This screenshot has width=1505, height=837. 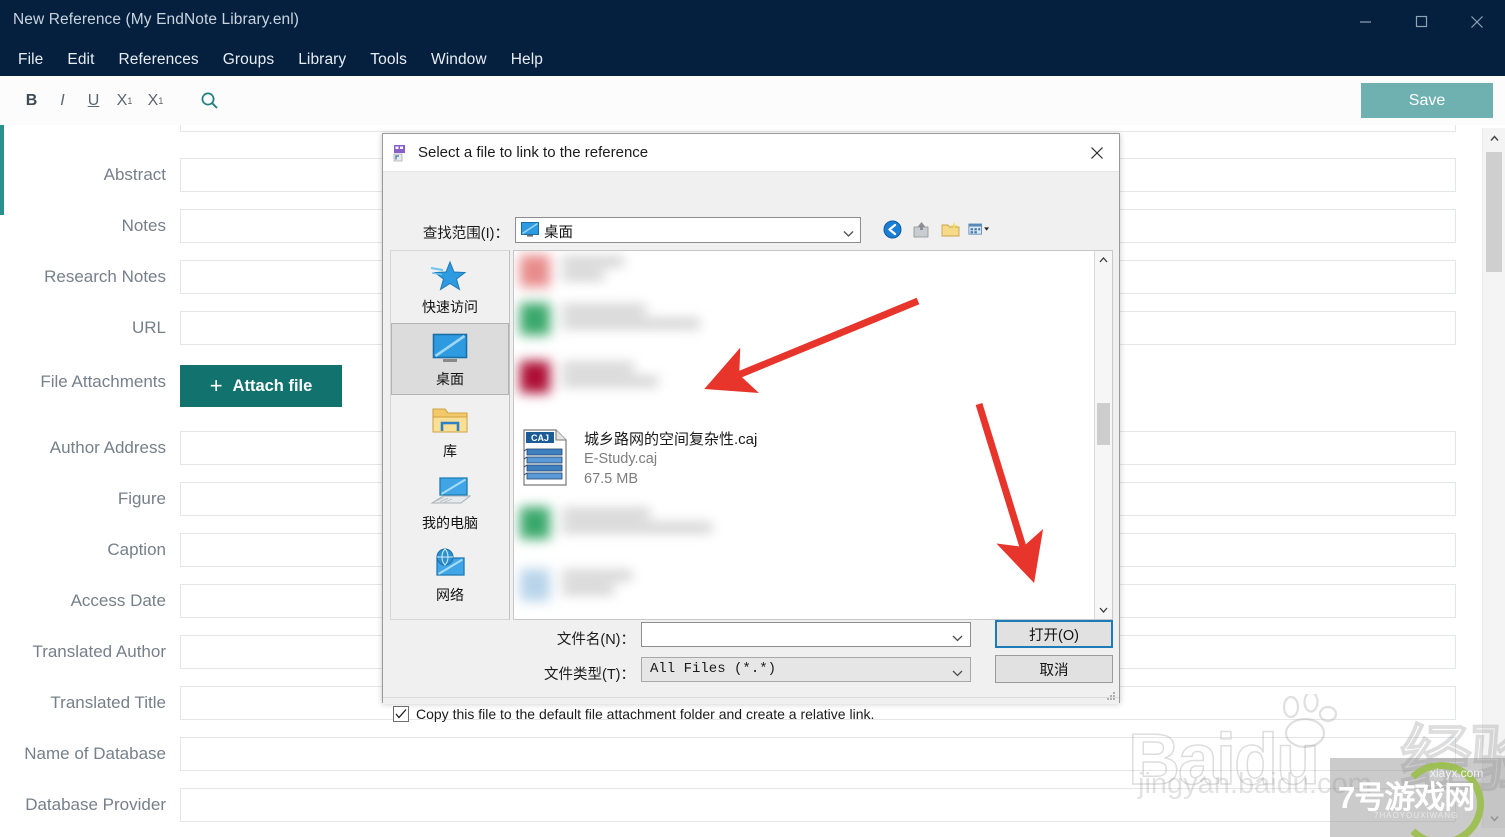 What do you see at coordinates (713, 669) in the screenshot?
I see `filetype-value: All Files (*.*)` at bounding box center [713, 669].